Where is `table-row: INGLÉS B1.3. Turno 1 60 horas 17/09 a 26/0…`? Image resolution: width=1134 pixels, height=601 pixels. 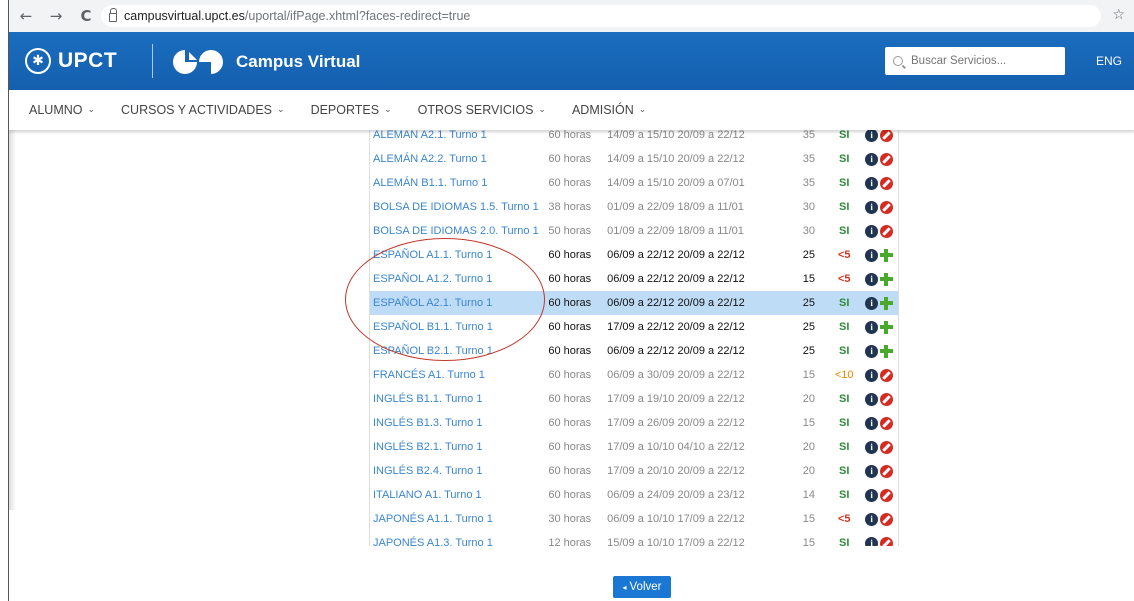 table-row: INGLÉS B1.3. Turno 1 60 horas 17/09 a 26/0… is located at coordinates (634, 423).